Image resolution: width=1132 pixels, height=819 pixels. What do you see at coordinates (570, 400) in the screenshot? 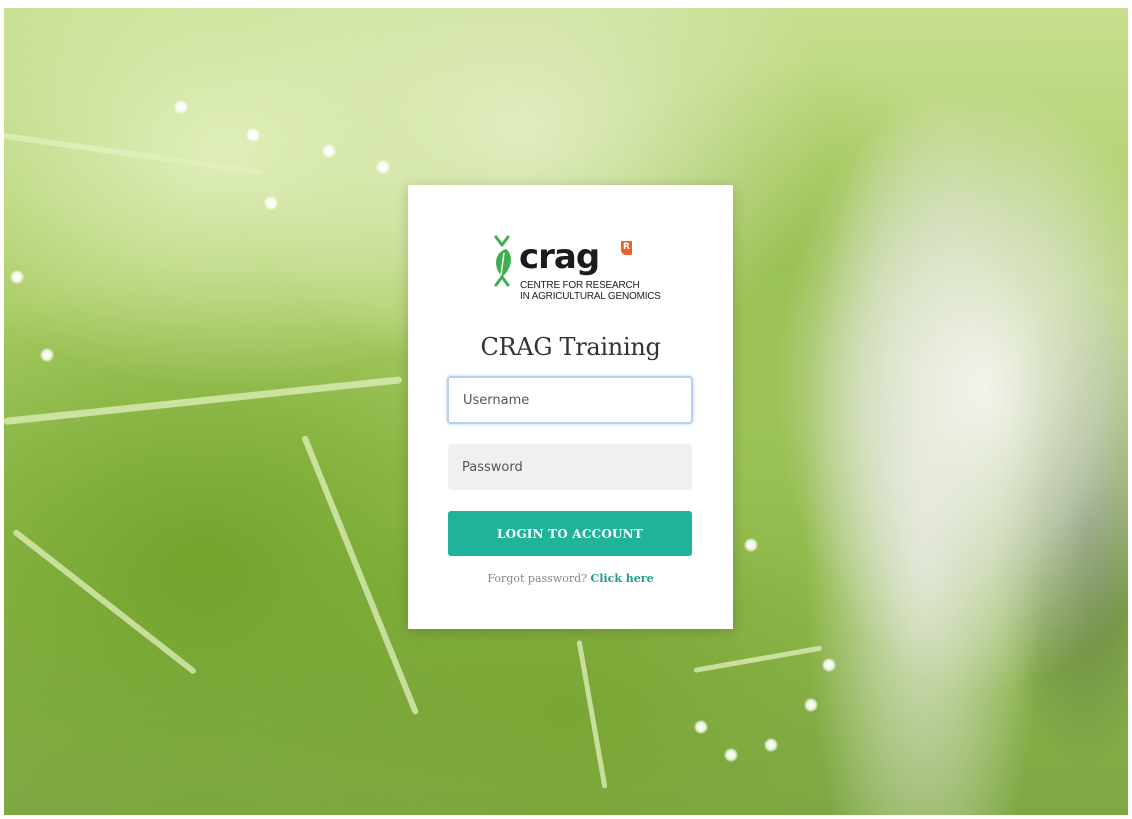
I see `username-input` at bounding box center [570, 400].